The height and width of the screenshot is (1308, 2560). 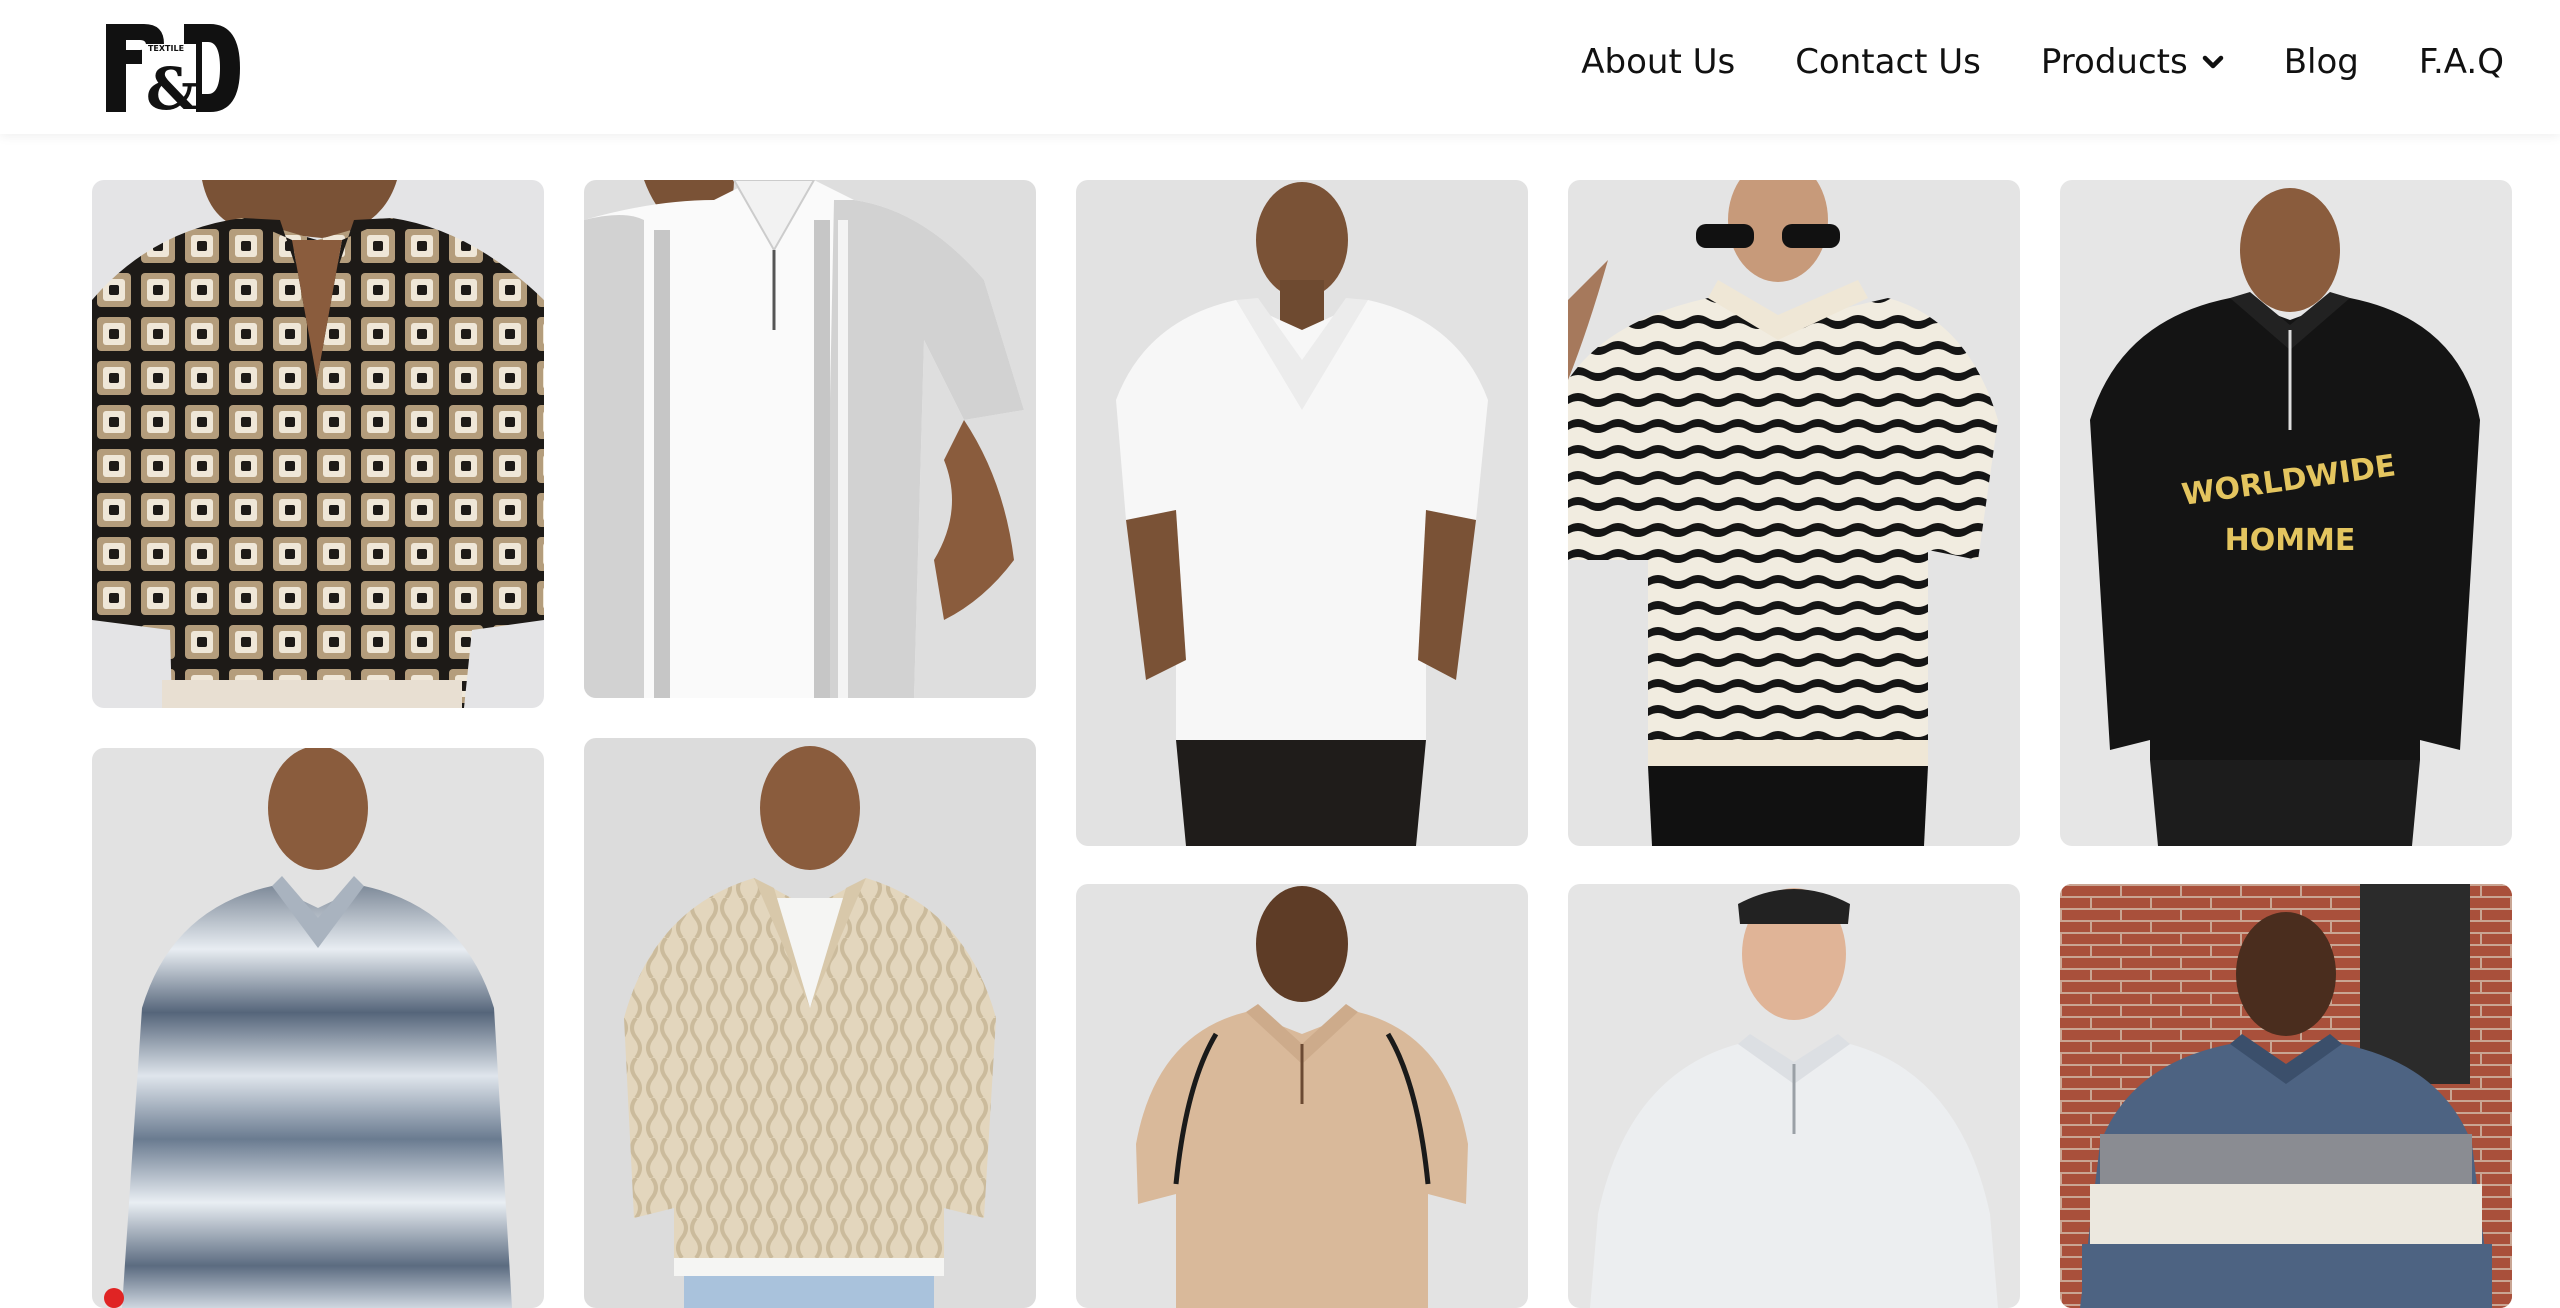 What do you see at coordinates (1302, 513) in the screenshot?
I see `product-image-white-polo` at bounding box center [1302, 513].